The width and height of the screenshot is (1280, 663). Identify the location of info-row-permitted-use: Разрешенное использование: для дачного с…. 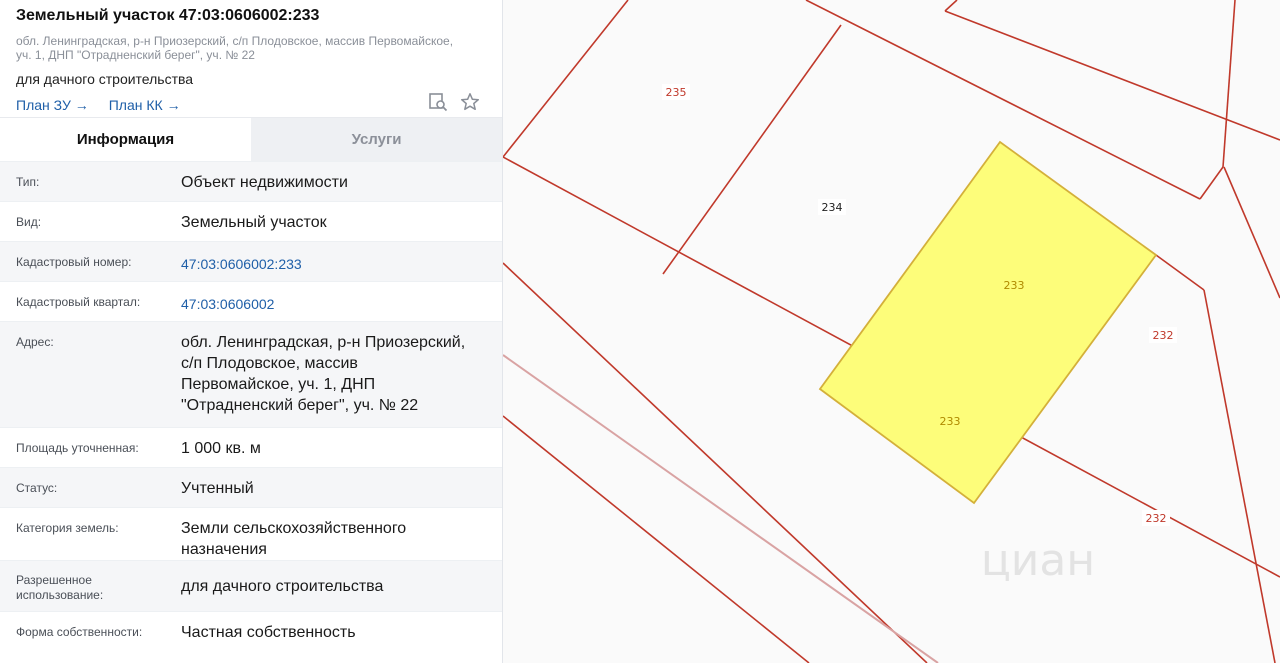
(251, 585).